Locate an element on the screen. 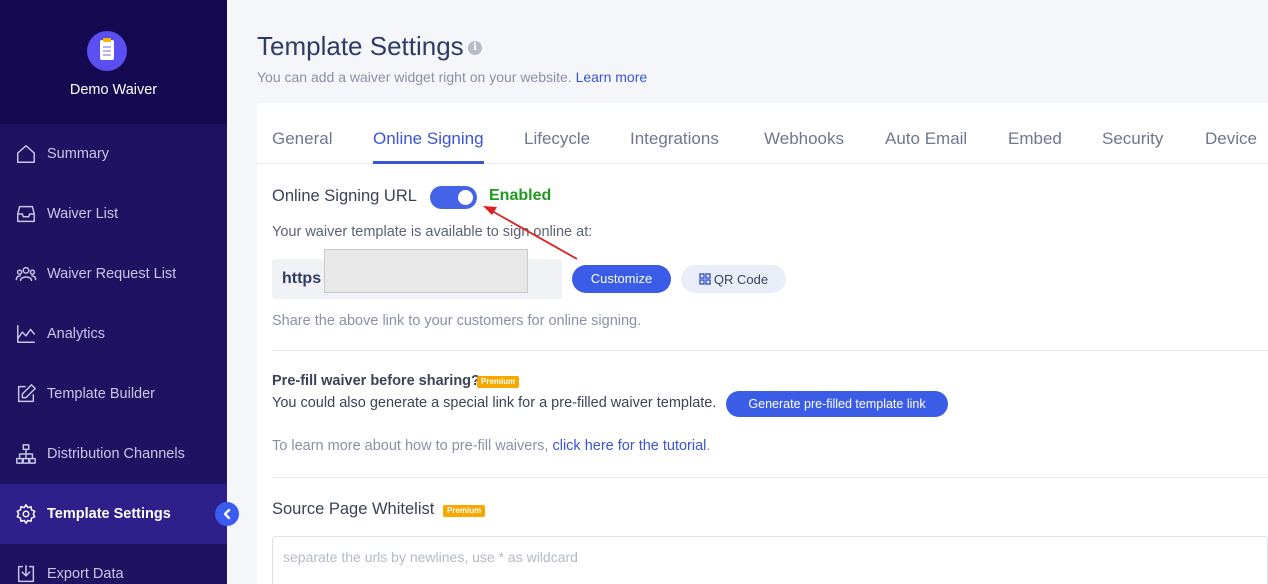 The image size is (1268, 584). qr-code-button: QR Code is located at coordinates (733, 279).